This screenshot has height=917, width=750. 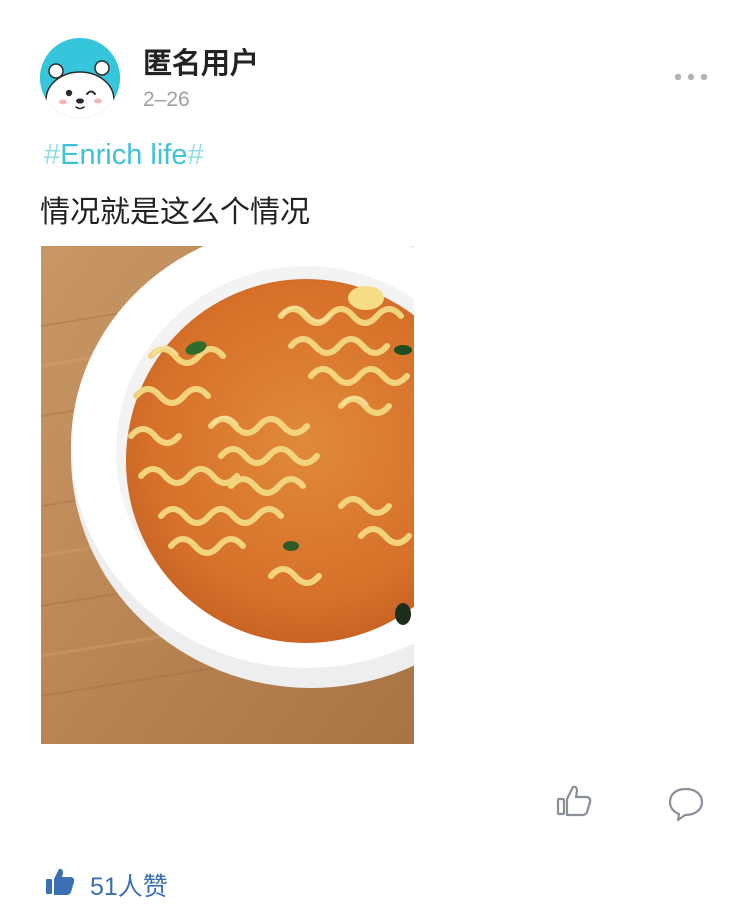 I want to click on topic-hash-end: #, so click(x=195, y=155).